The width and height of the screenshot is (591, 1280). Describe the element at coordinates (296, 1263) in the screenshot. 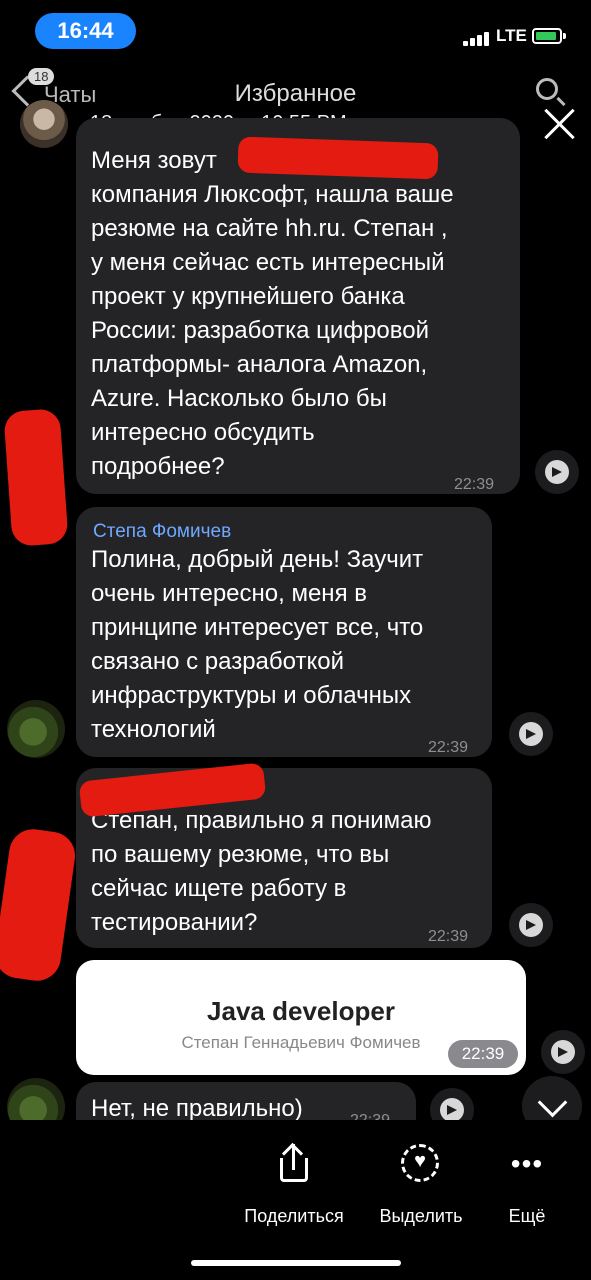

I see `home-indicator` at that location.